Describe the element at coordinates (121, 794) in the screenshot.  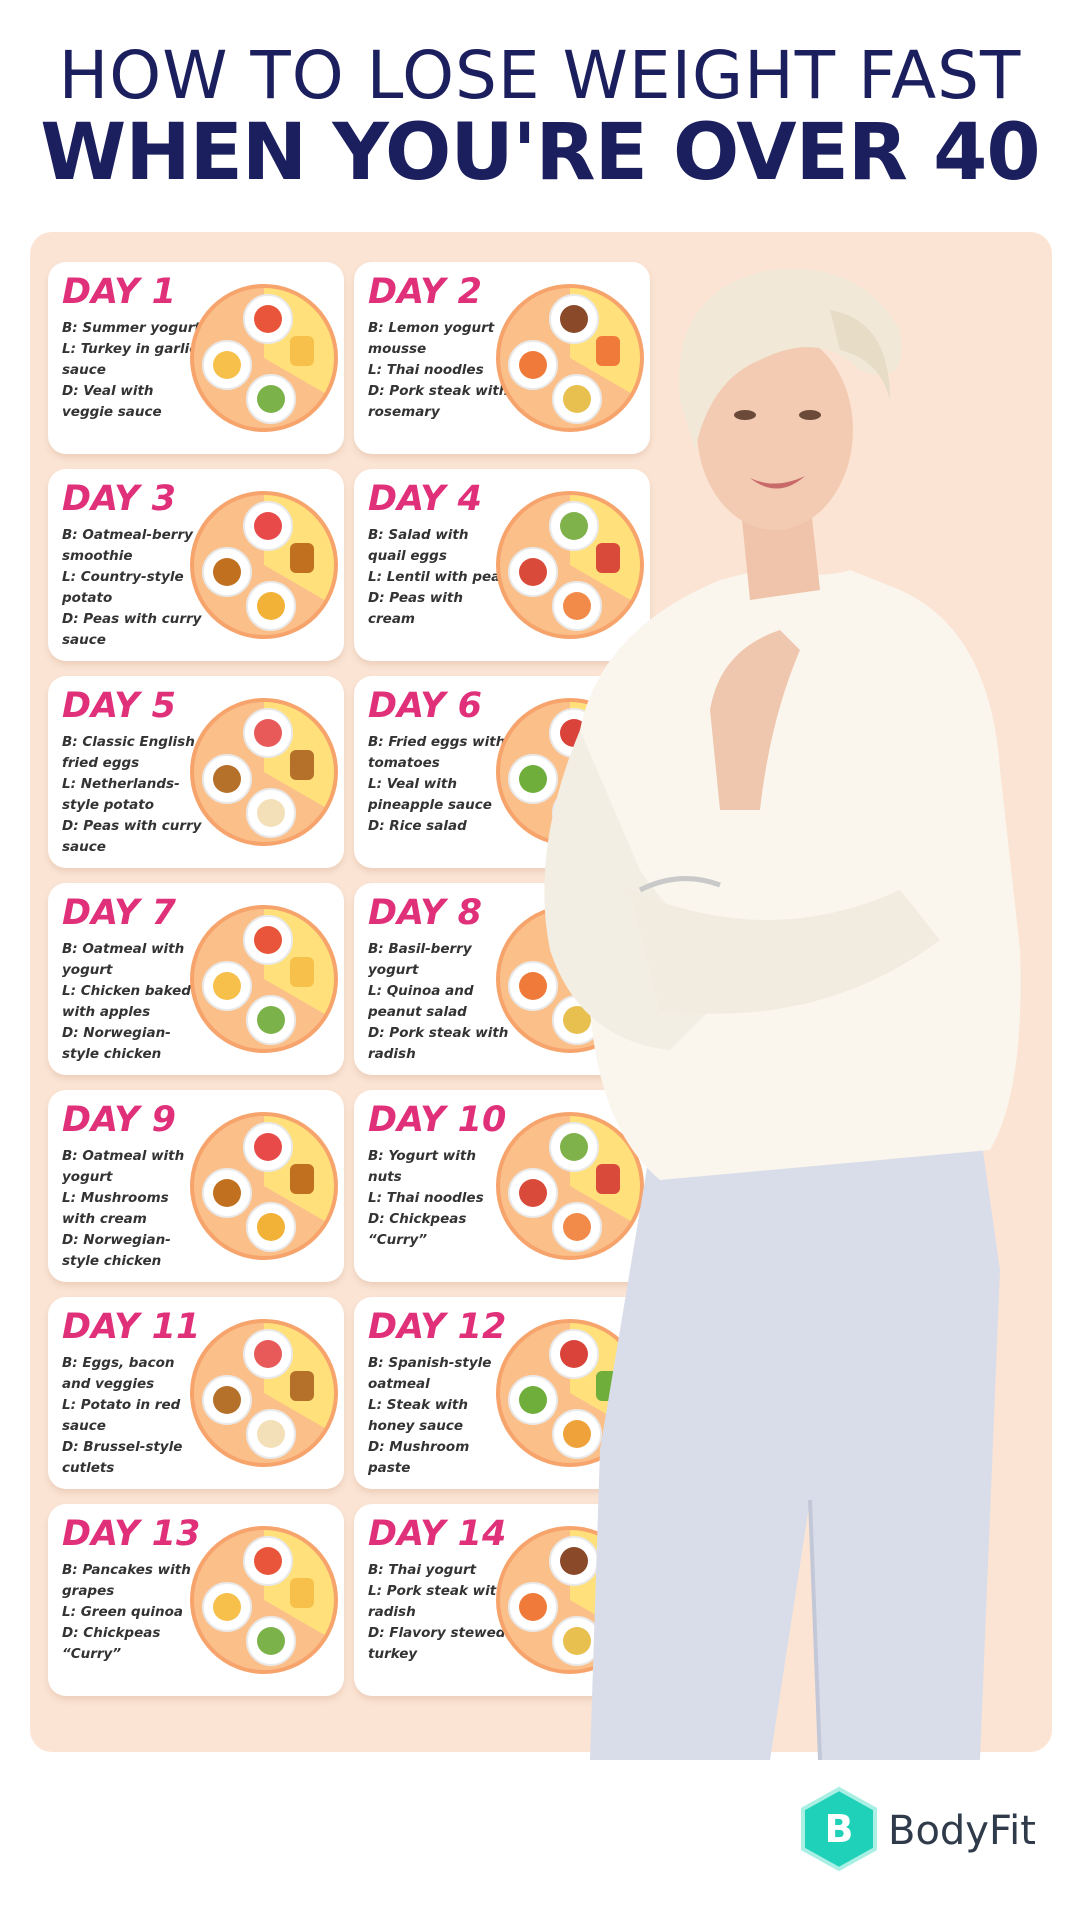
I see `meal-item: L: Netherlands-style potato` at that location.